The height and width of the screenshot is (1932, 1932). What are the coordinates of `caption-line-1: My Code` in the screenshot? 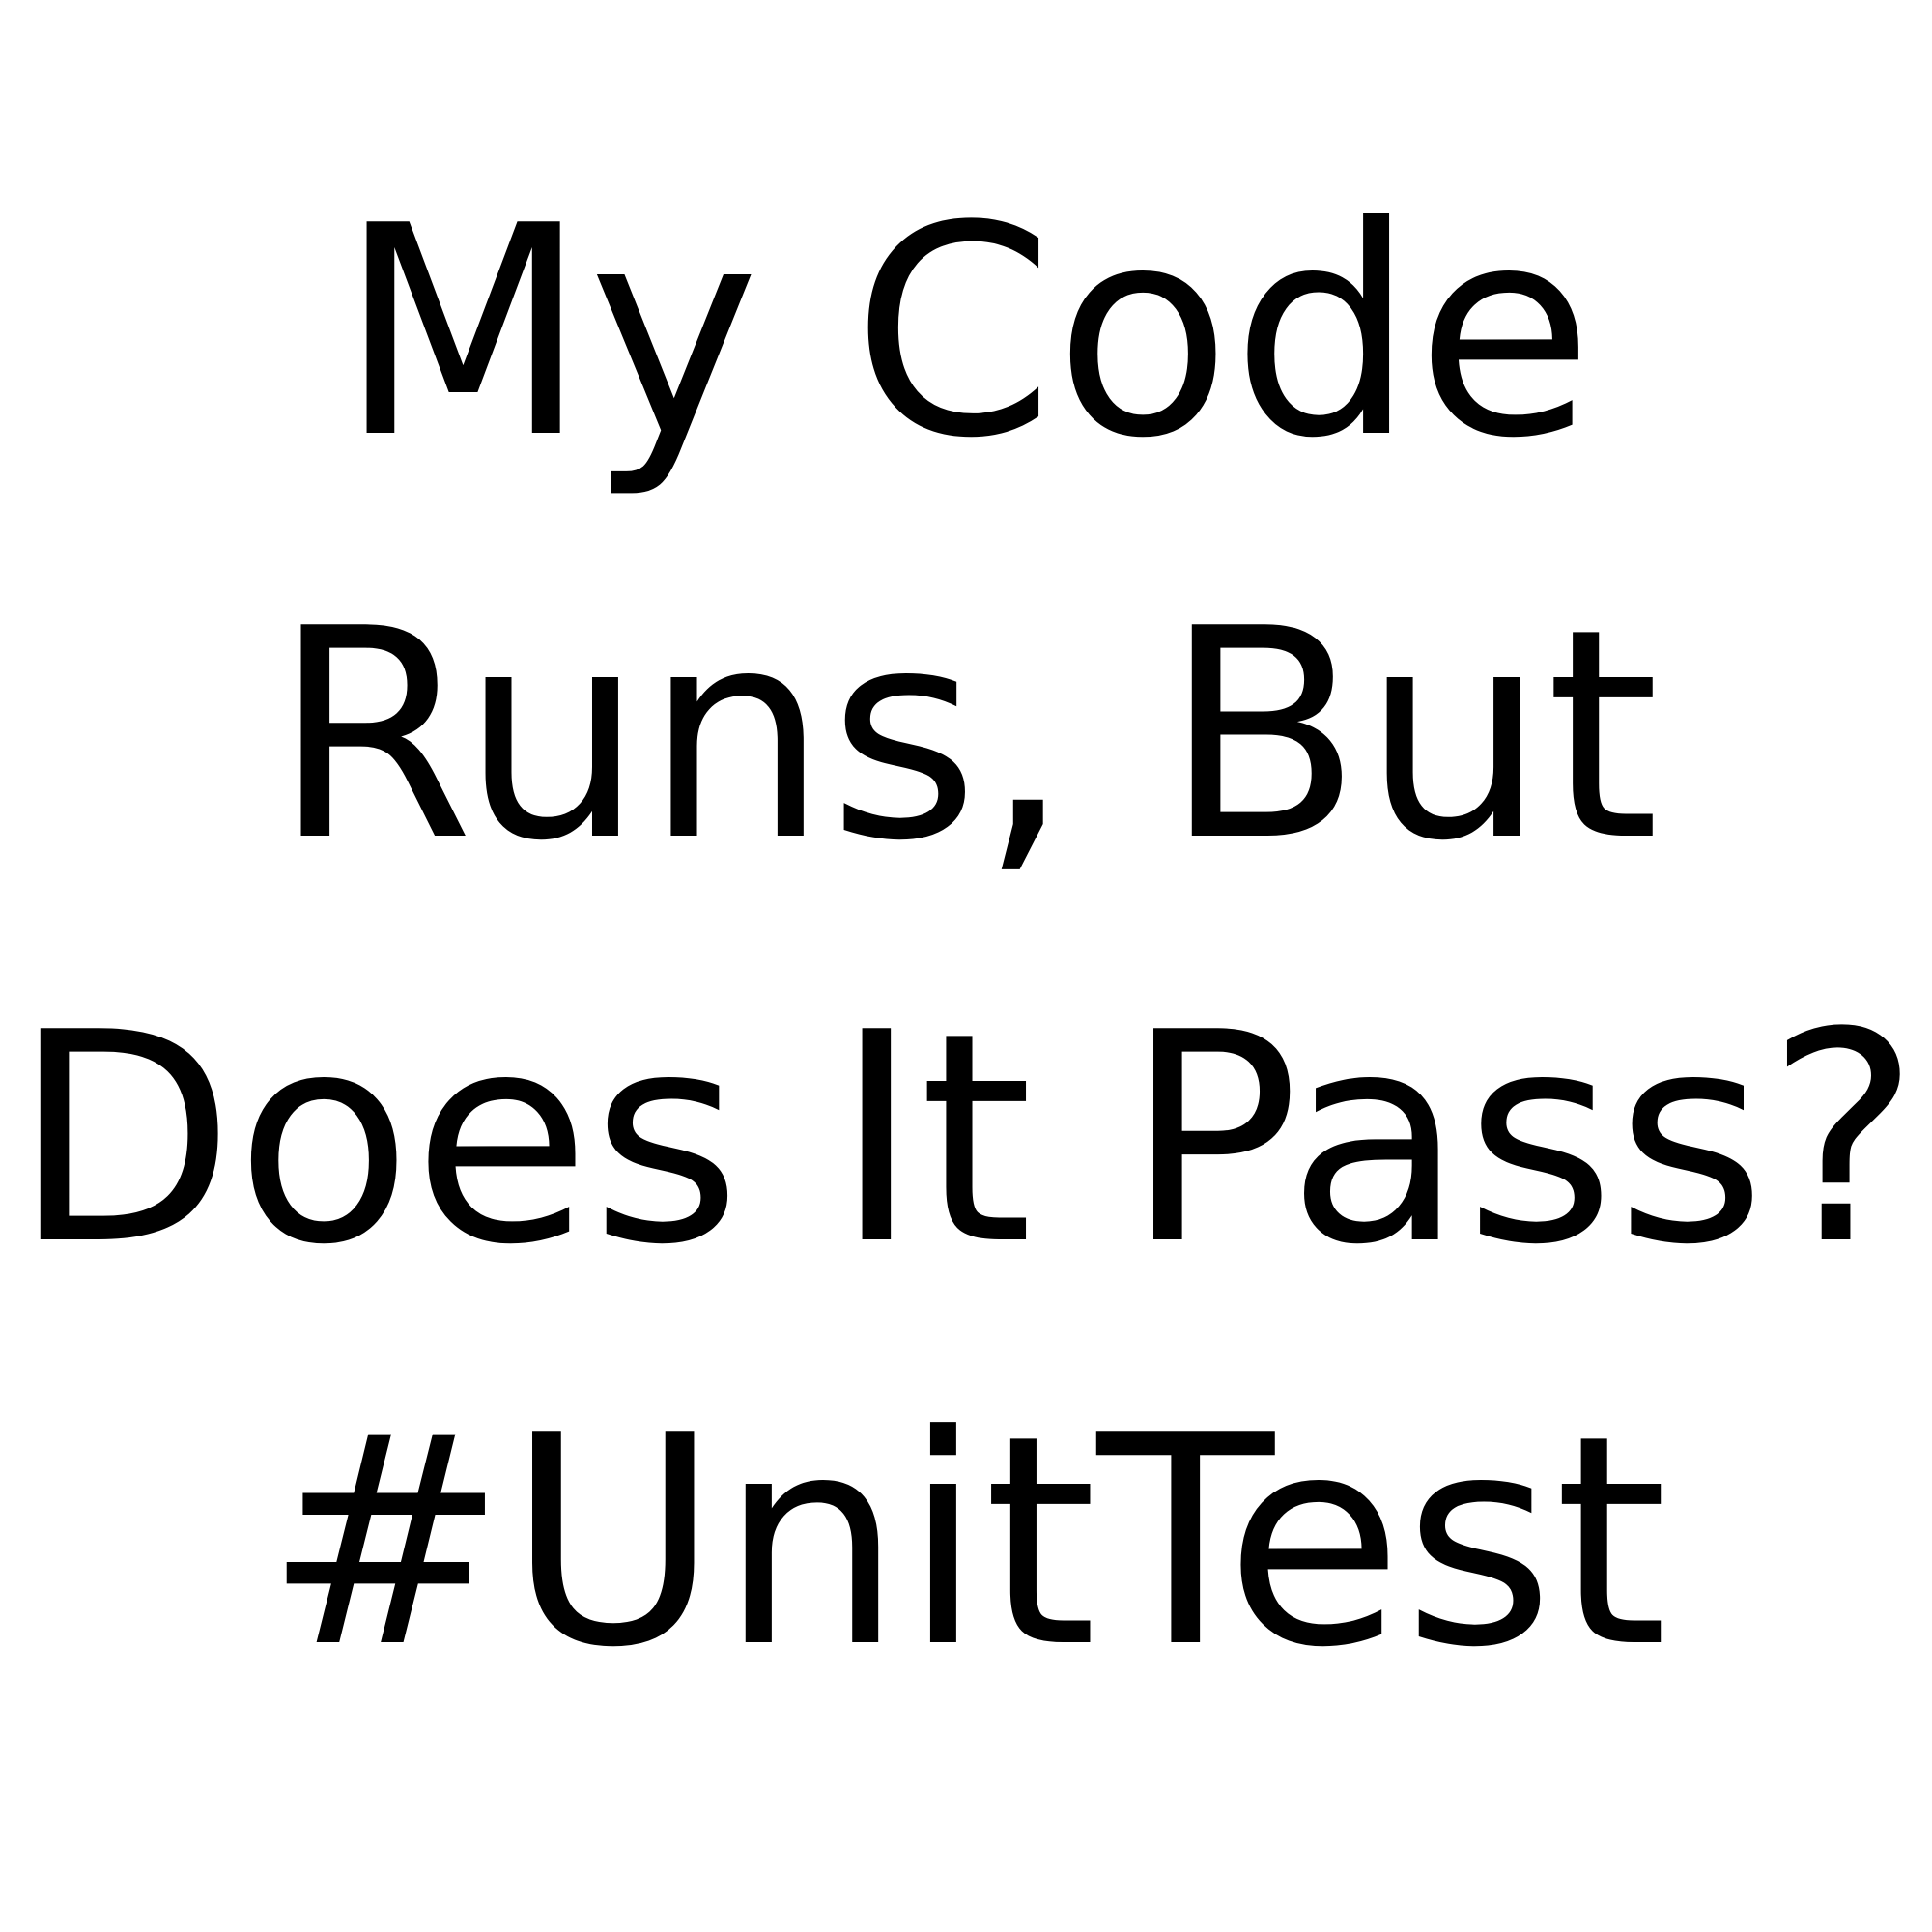 It's located at (966, 332).